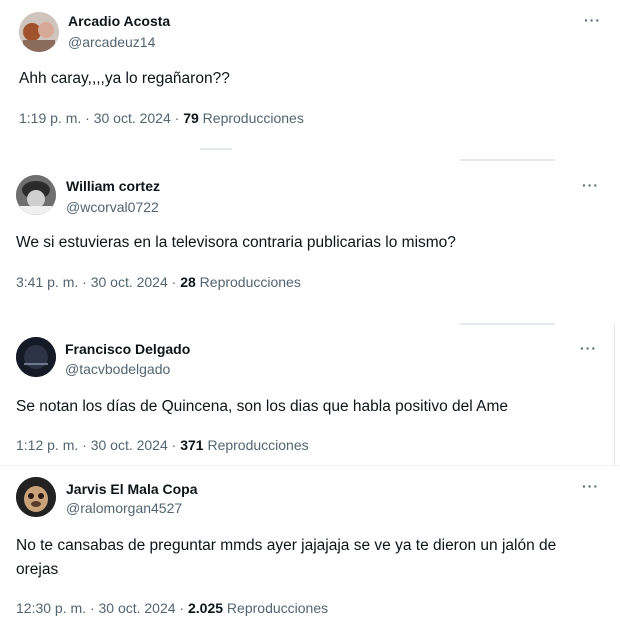  I want to click on view-count: 28, so click(188, 282).